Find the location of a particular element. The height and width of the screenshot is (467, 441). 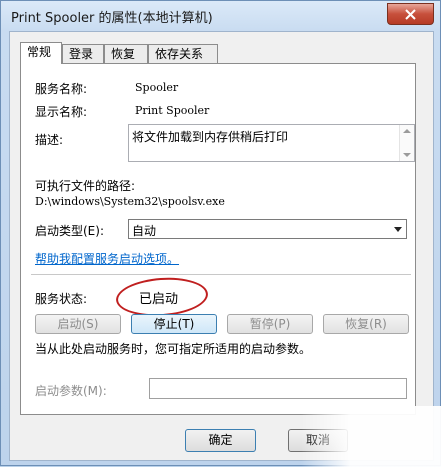

close-button is located at coordinates (410, 14).